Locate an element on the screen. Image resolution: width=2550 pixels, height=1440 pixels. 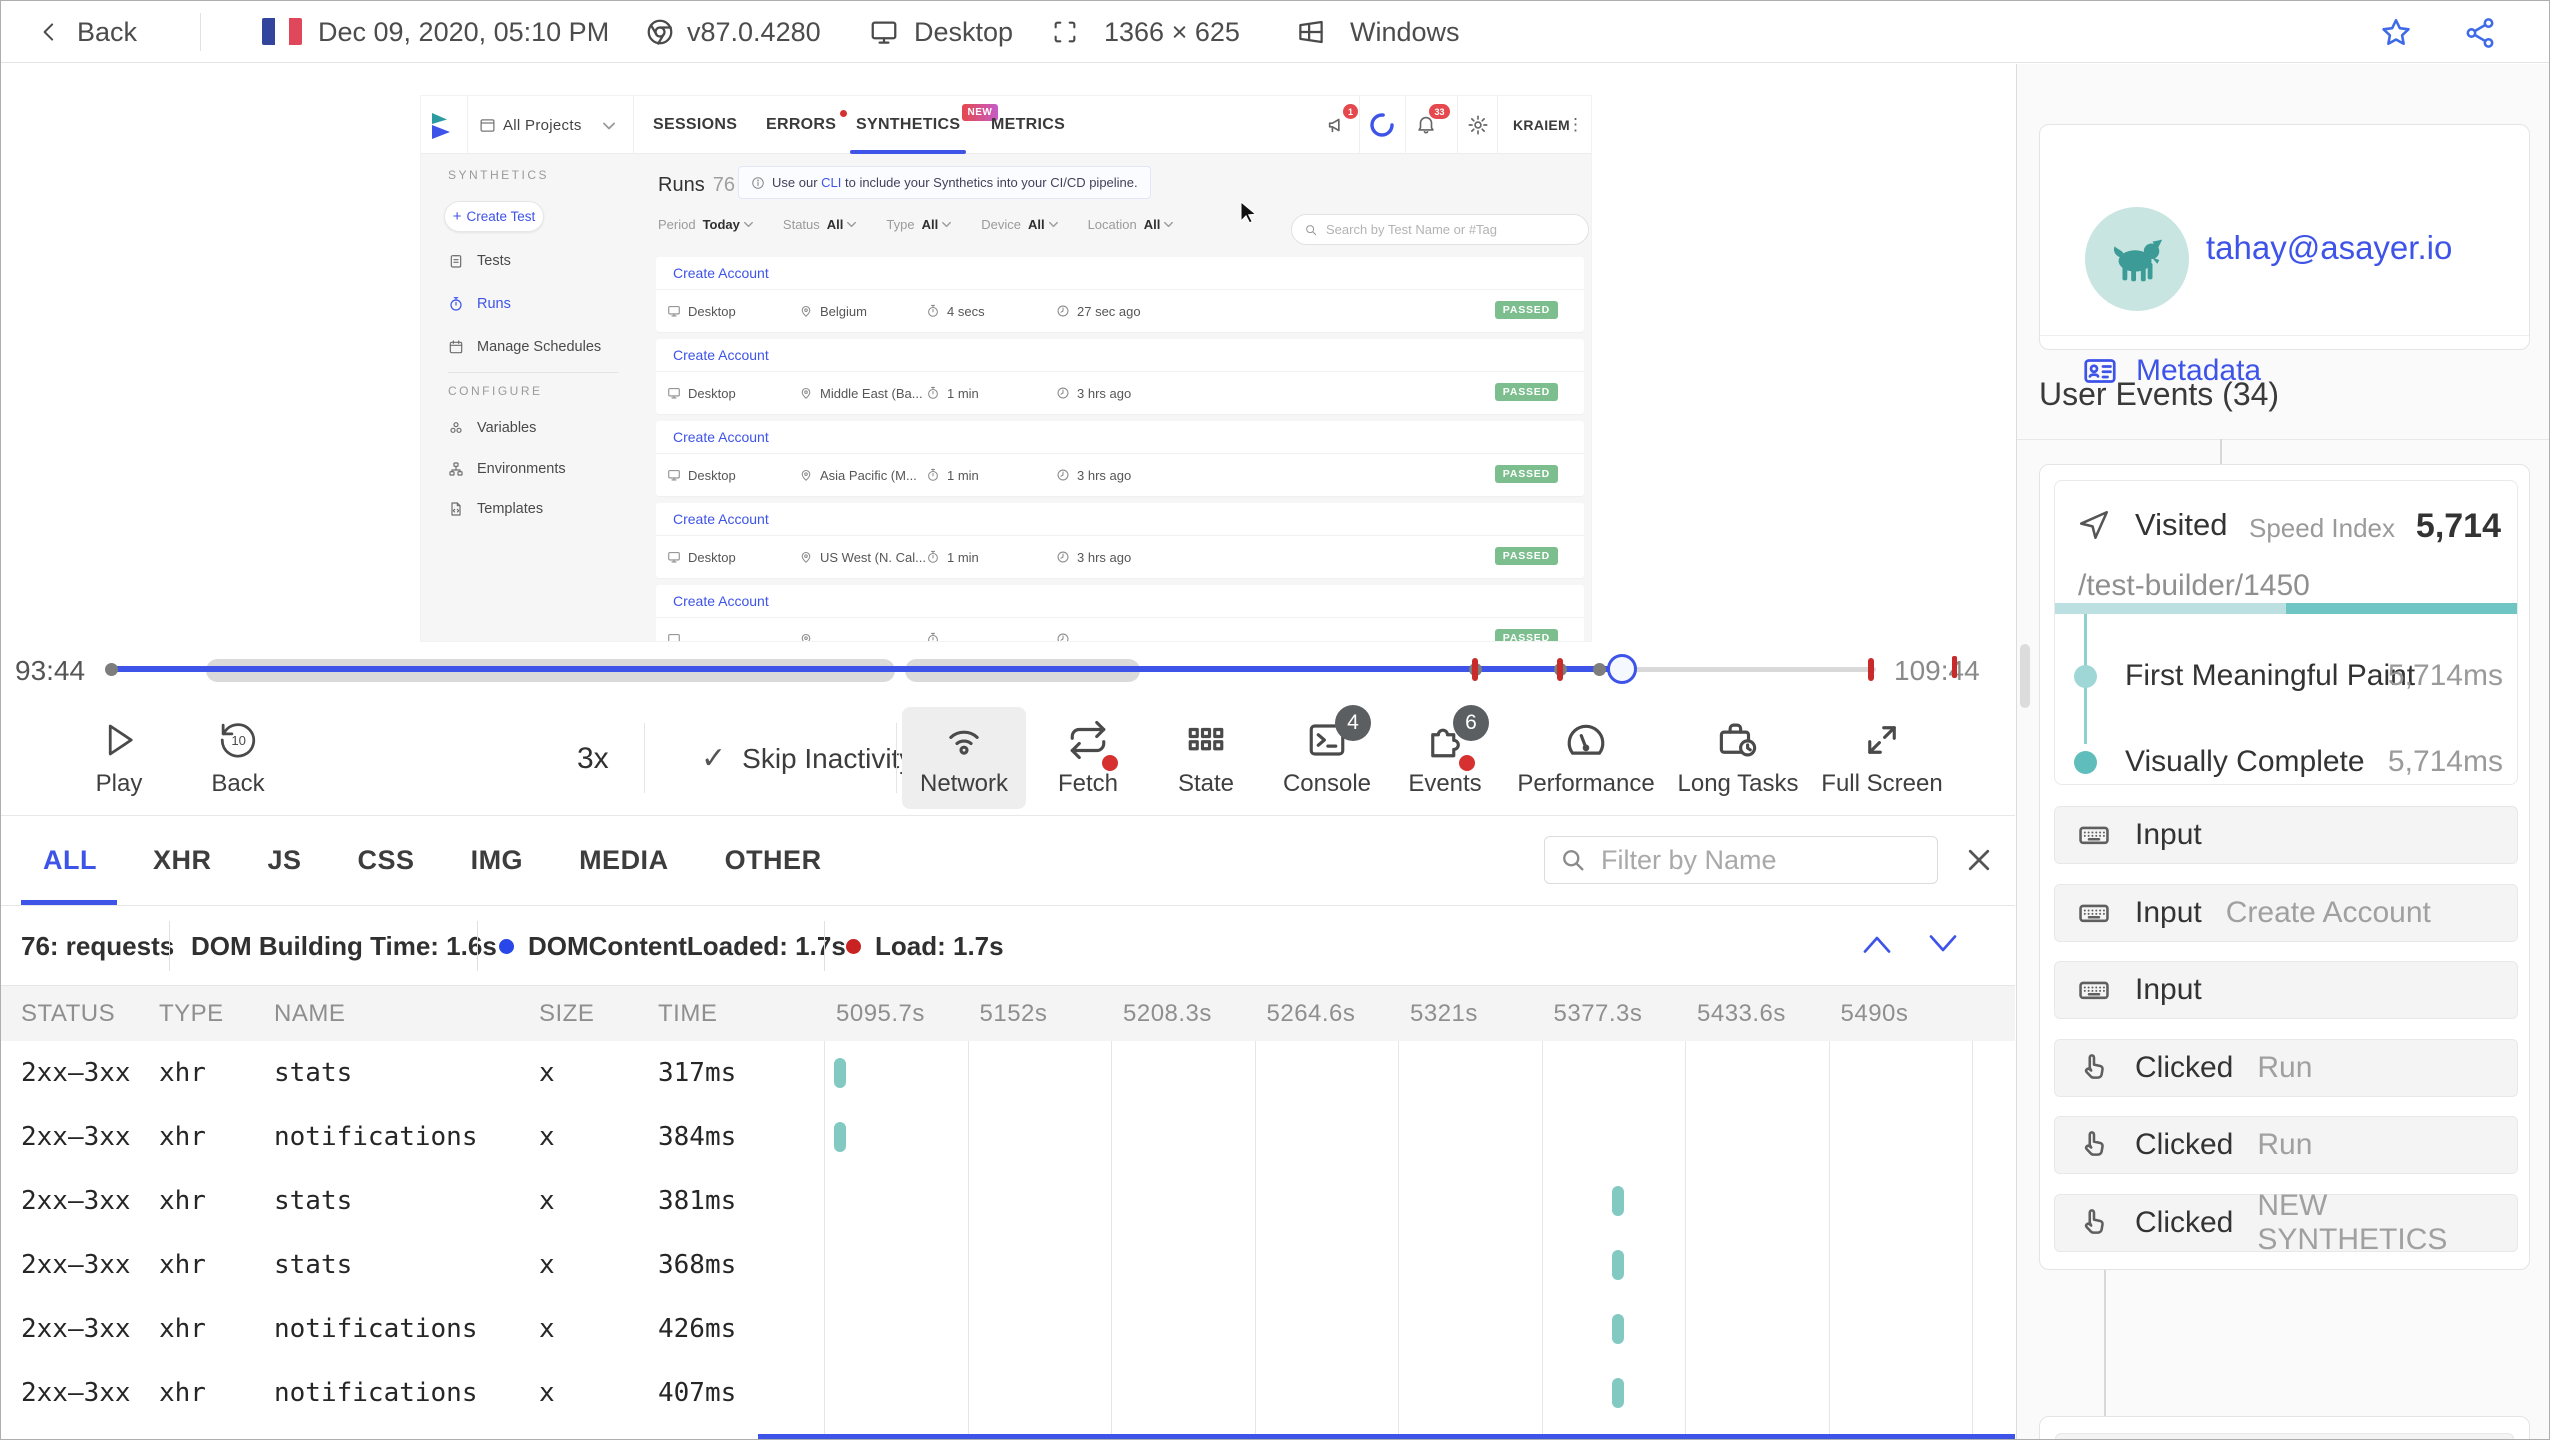
calendar-icon is located at coordinates (456, 347).